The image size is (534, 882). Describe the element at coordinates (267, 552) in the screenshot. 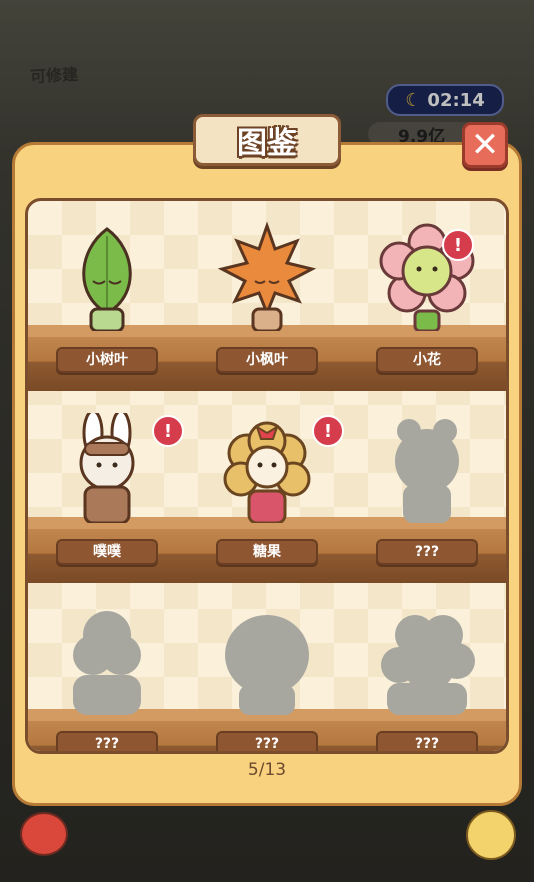

I see `collection-name: 糖果` at that location.